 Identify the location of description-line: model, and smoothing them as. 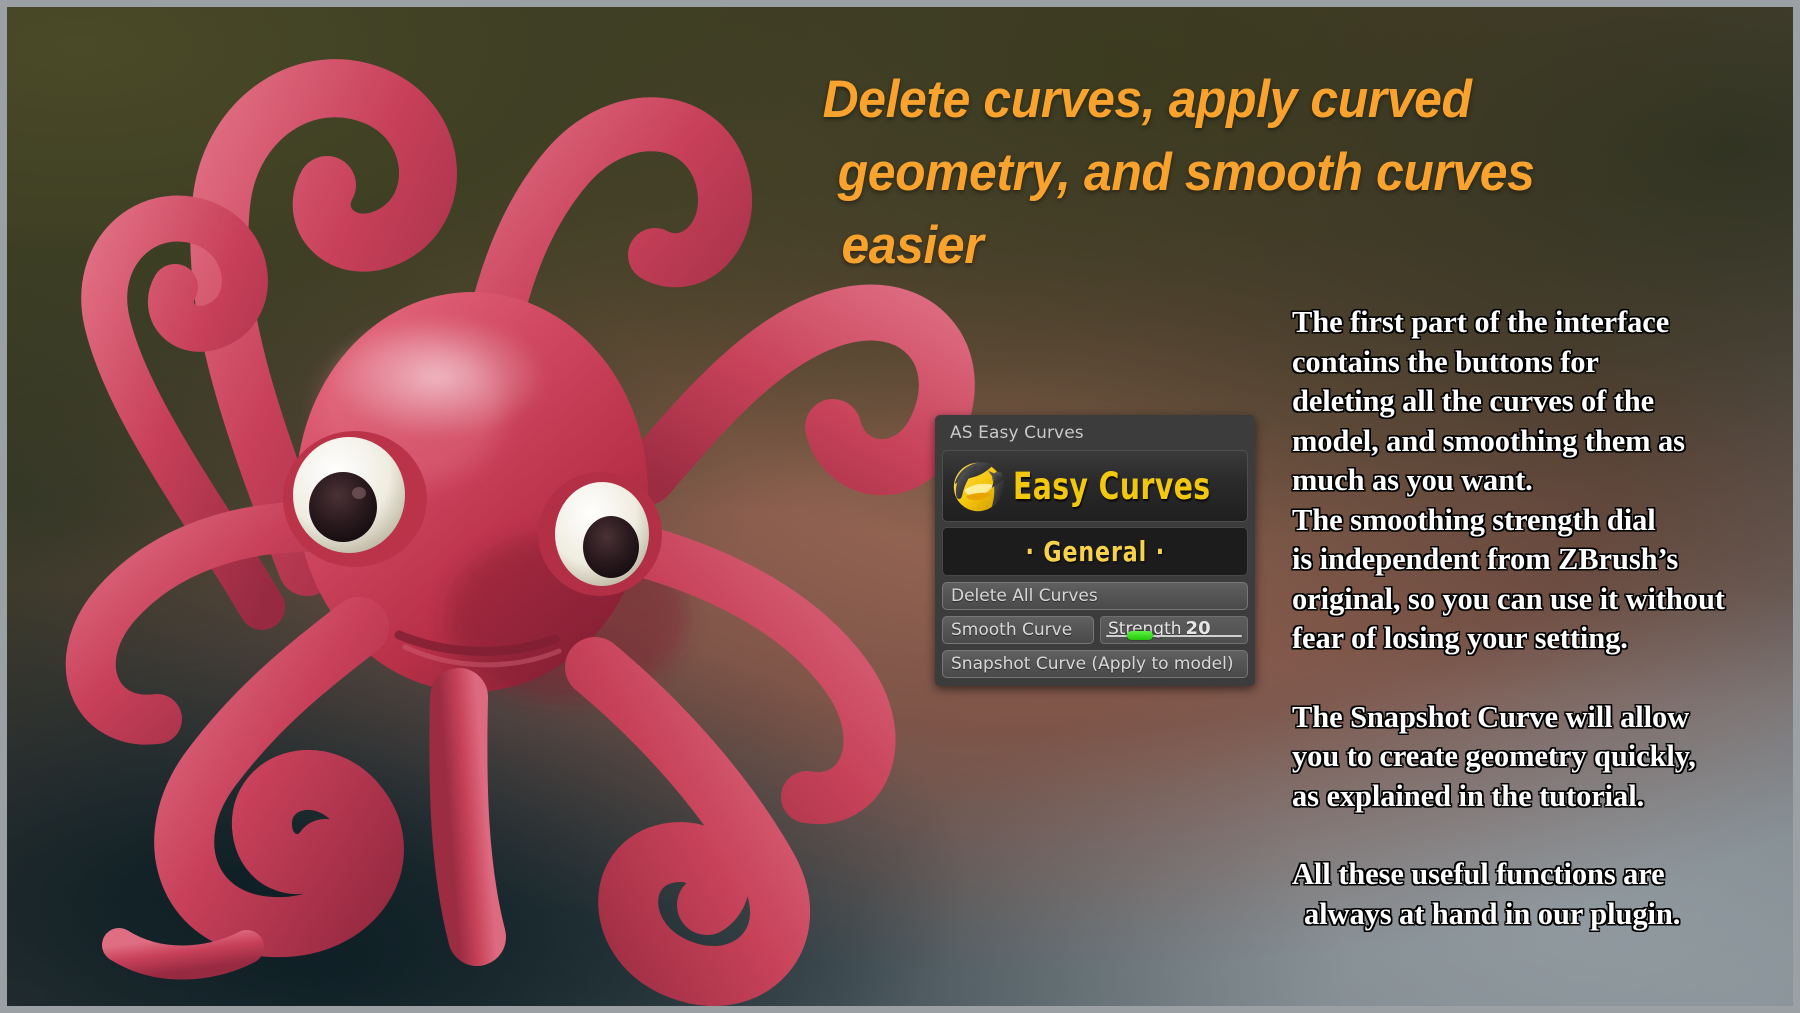
(1488, 440).